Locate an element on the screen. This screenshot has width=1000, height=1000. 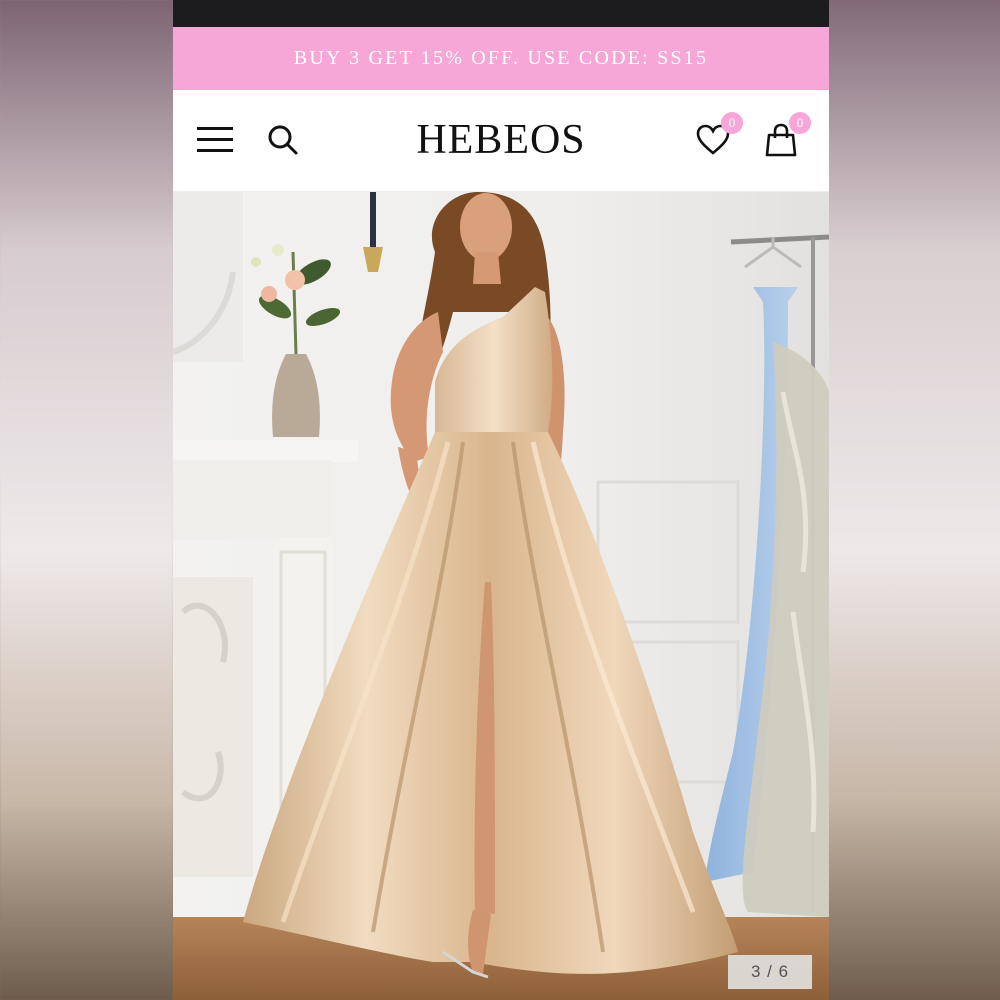
gallery-counter: 3 / 6 is located at coordinates (770, 972).